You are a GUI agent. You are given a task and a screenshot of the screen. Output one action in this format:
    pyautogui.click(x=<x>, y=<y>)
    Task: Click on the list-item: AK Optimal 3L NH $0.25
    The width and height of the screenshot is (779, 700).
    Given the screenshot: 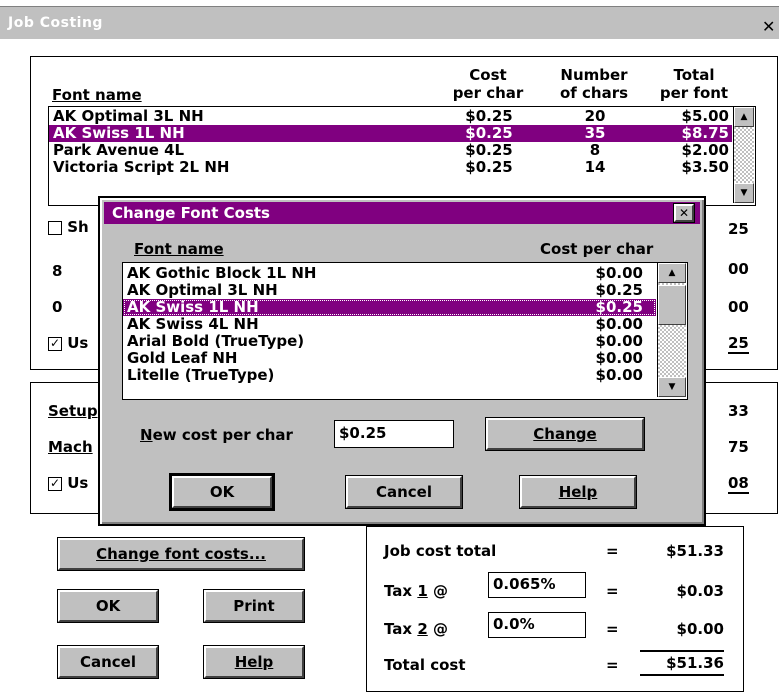 What is the action you would take?
    pyautogui.click(x=389, y=290)
    